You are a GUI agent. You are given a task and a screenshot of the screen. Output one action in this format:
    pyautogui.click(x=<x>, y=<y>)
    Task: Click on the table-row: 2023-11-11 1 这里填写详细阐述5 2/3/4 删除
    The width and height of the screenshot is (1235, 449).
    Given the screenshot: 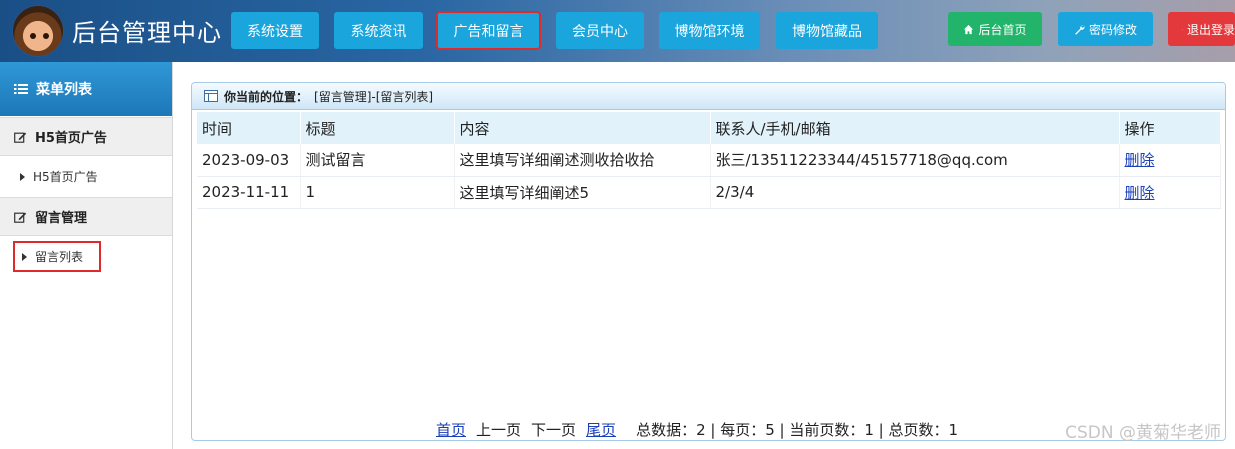 What is the action you would take?
    pyautogui.click(x=709, y=192)
    